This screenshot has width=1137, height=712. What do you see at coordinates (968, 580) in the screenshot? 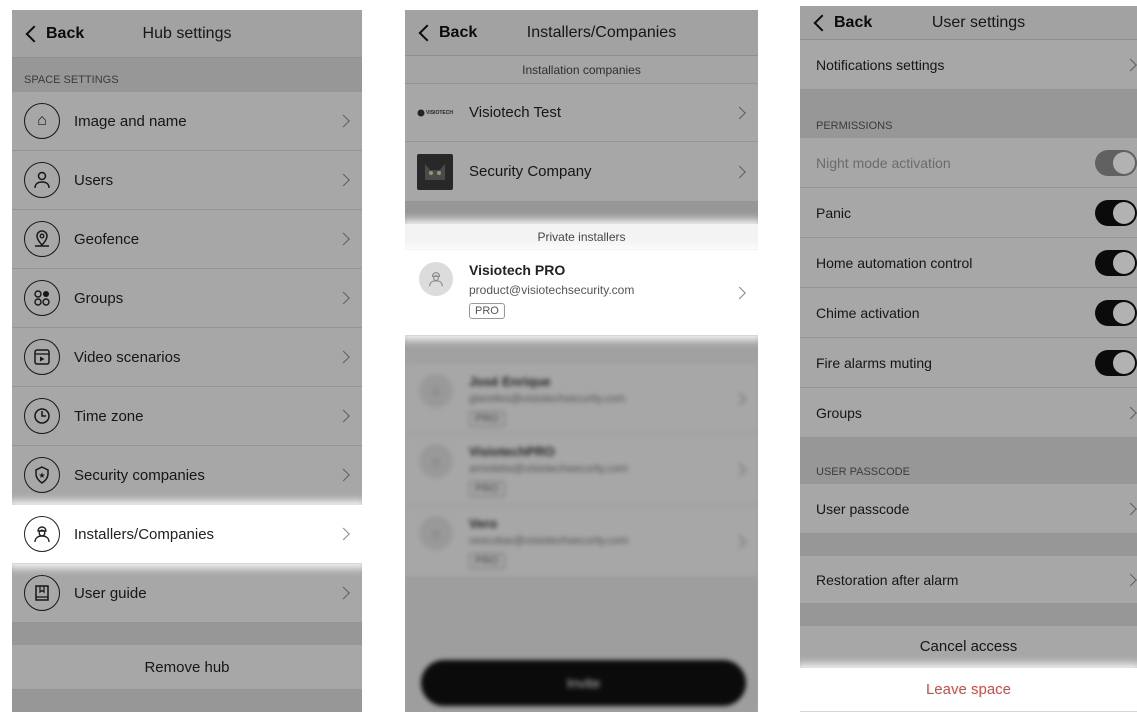
I see `restoration-item: Restoration after alarm` at bounding box center [968, 580].